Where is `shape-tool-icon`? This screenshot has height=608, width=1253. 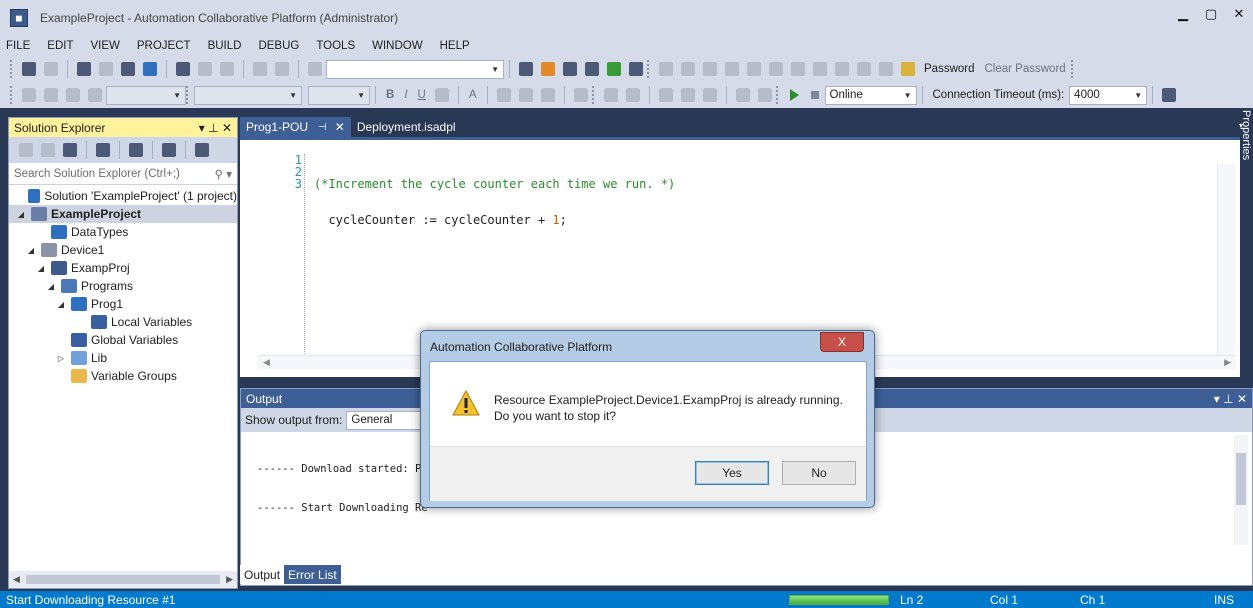 shape-tool-icon is located at coordinates (632, 95).